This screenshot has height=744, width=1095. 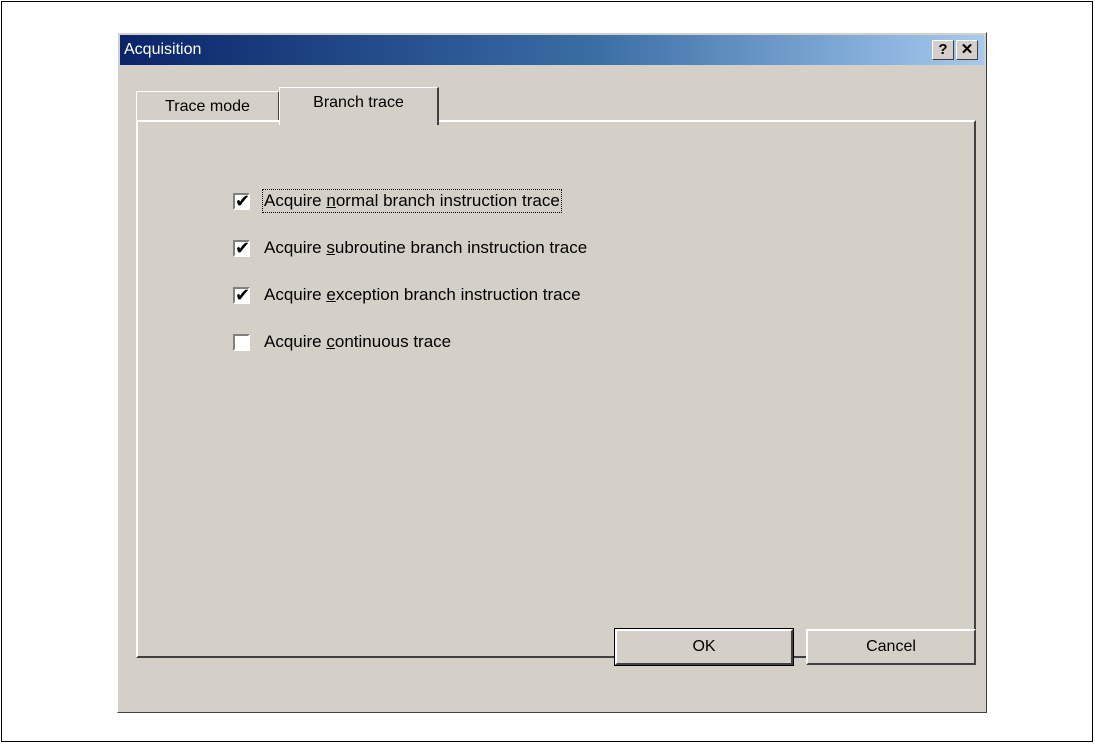 What do you see at coordinates (241, 342) in the screenshot?
I see `continuous-trace-checkbox` at bounding box center [241, 342].